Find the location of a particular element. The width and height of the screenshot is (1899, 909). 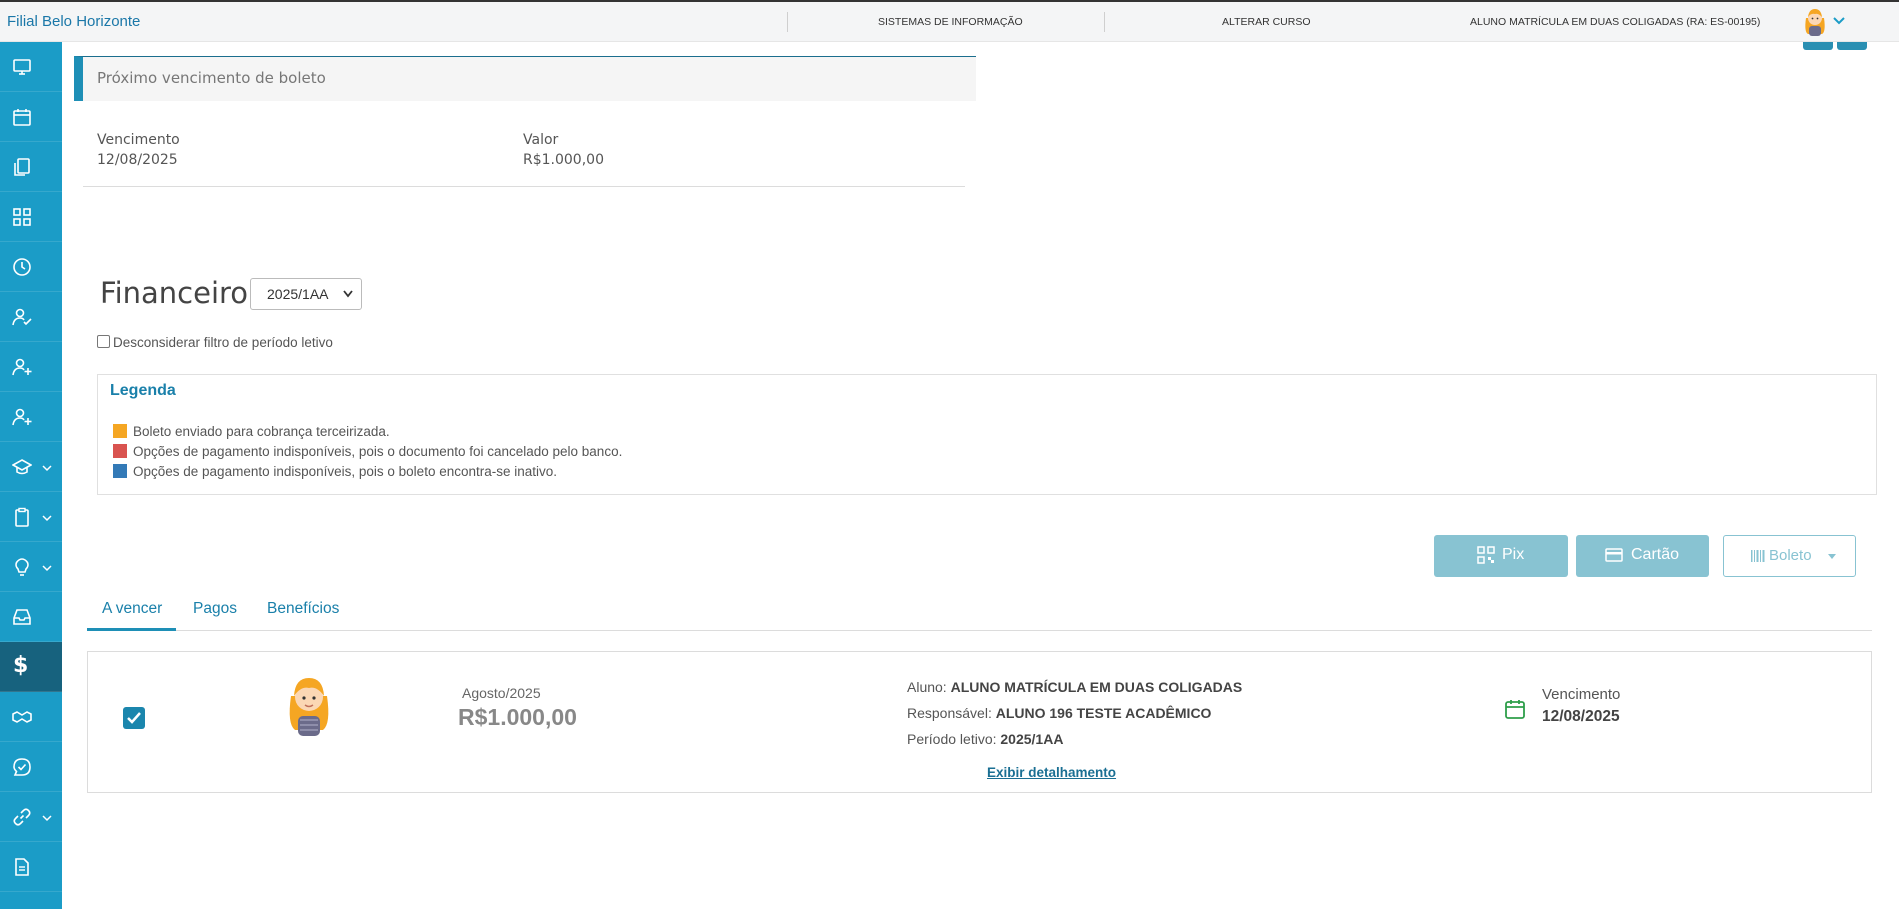

sidebar-item-calendar is located at coordinates (31, 117).